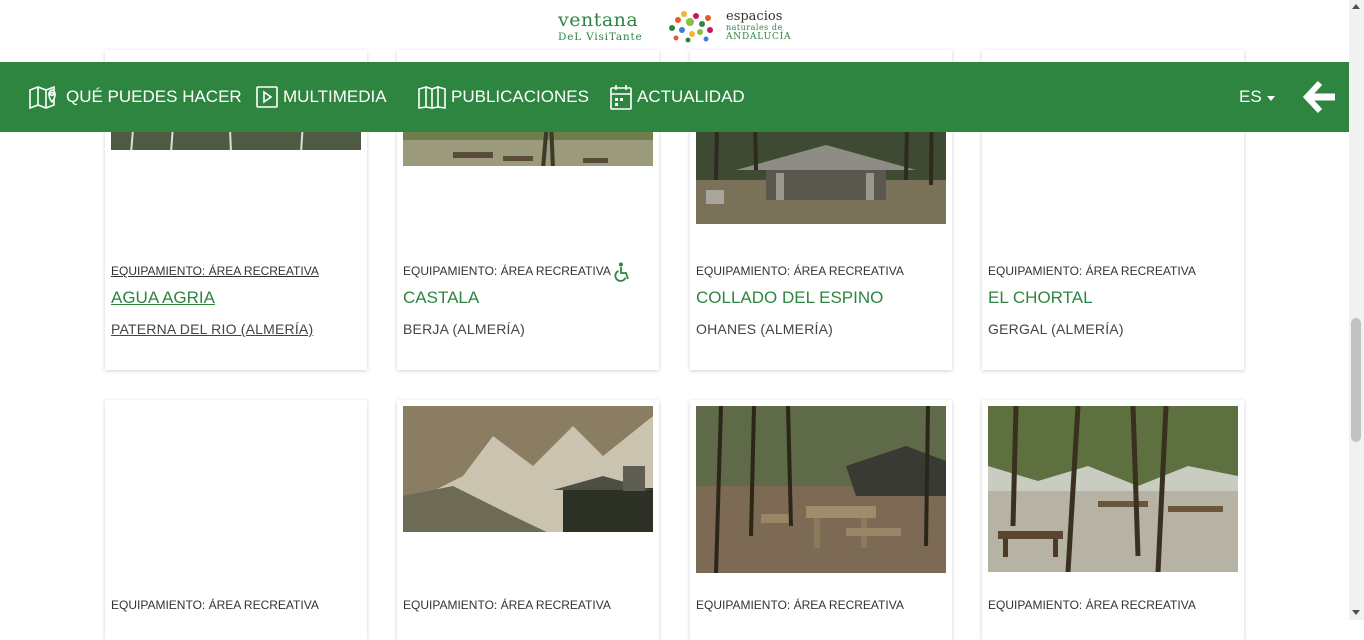  I want to click on back-arrow-icon, so click(1320, 97).